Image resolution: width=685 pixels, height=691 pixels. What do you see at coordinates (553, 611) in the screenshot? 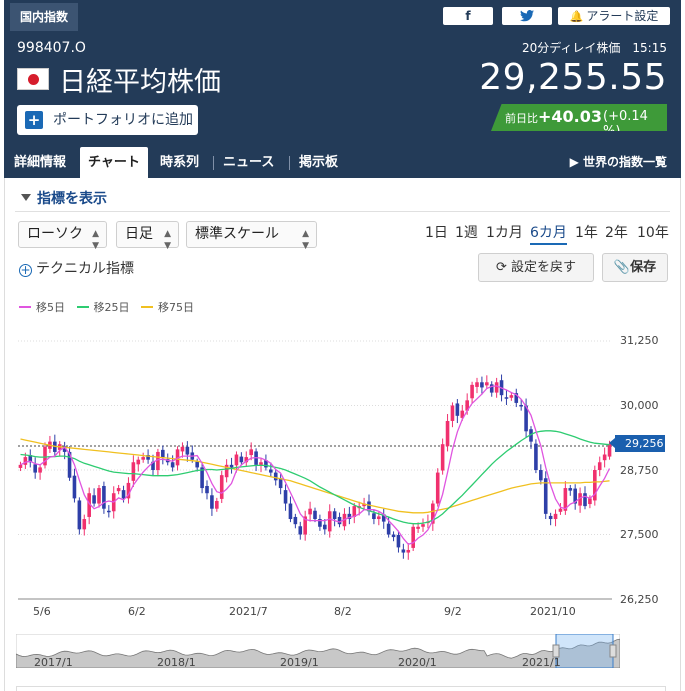
I see `x-tick-label: 2021/10` at bounding box center [553, 611].